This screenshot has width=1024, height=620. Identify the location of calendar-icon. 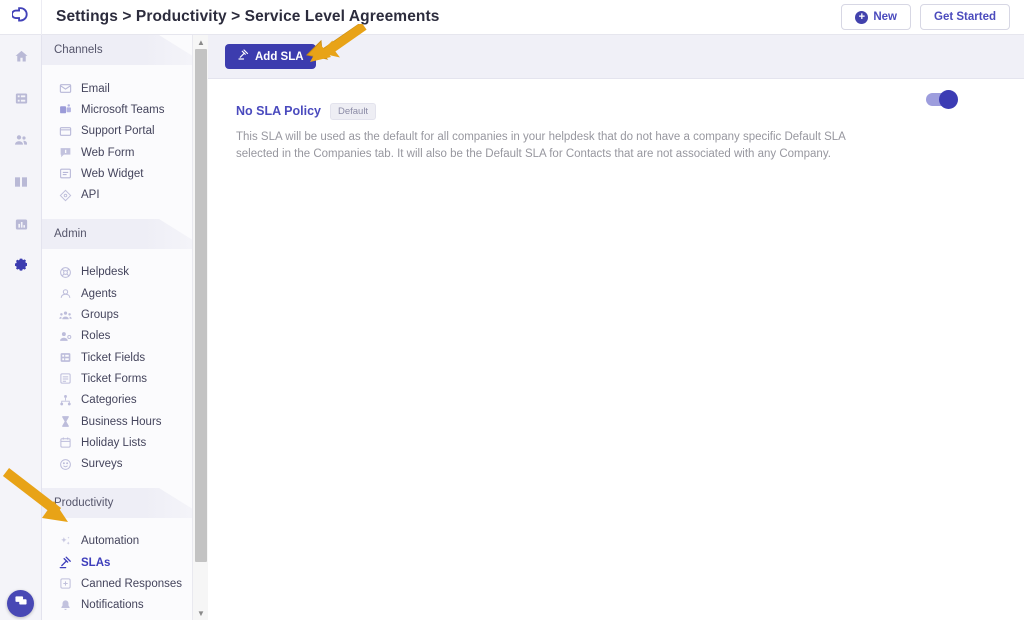
(65, 443).